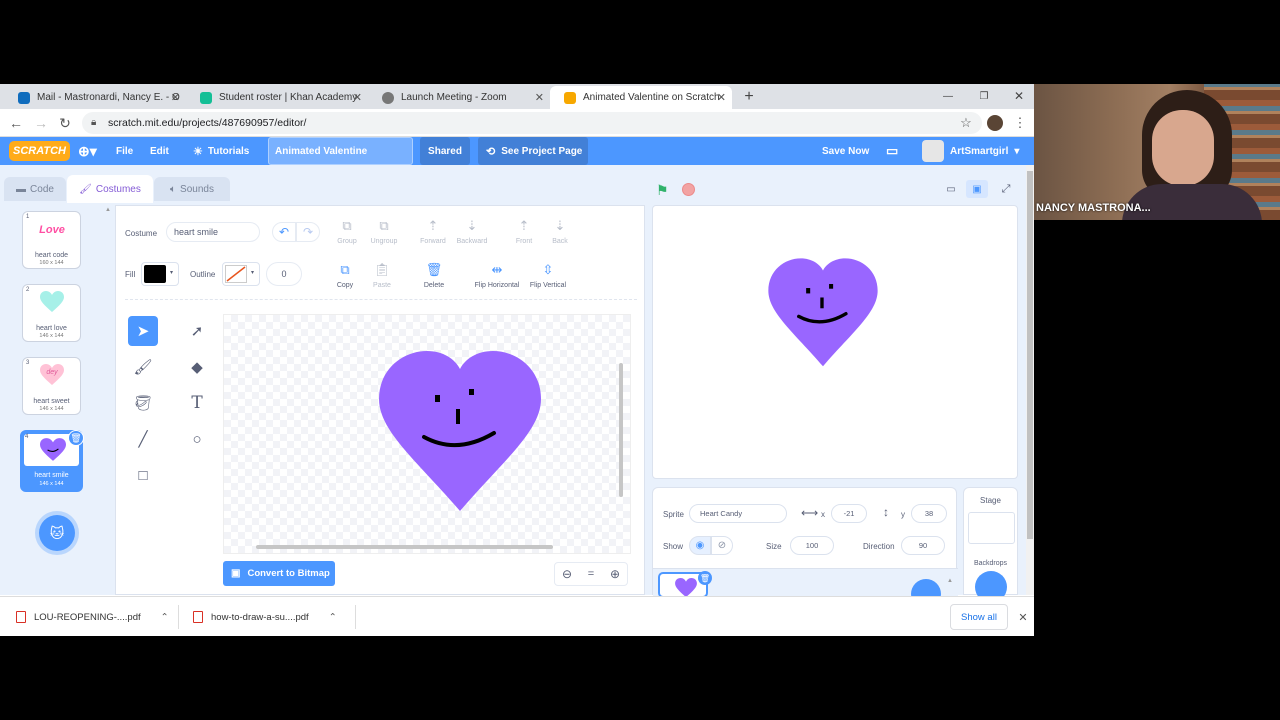 This screenshot has height=720, width=1280. What do you see at coordinates (192, 189) in the screenshot?
I see `tab-sounds: 🔈︎ Sounds` at bounding box center [192, 189].